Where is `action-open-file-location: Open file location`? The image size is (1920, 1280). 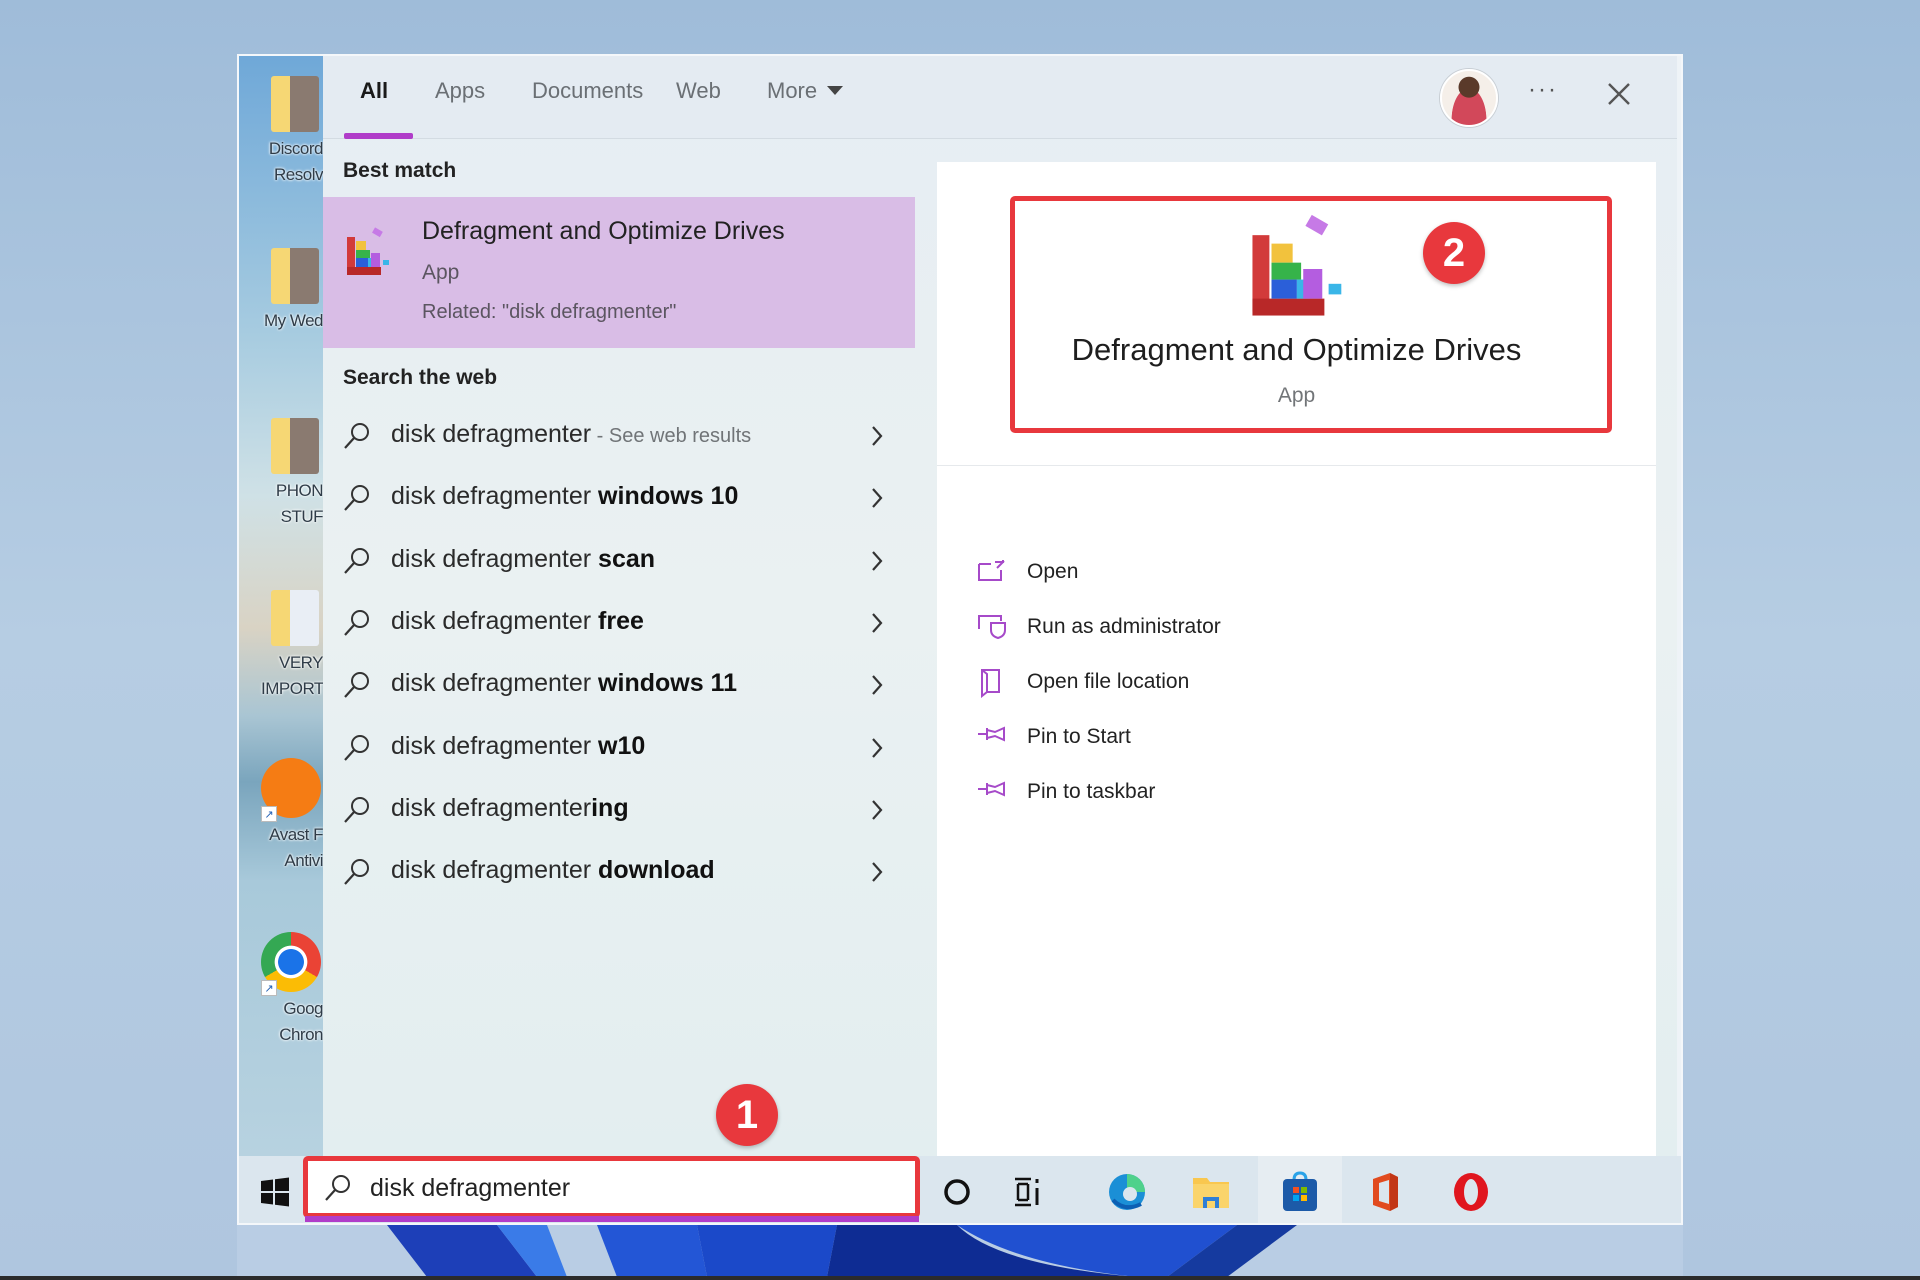
action-open-file-location: Open file location is located at coordinates (1177, 682).